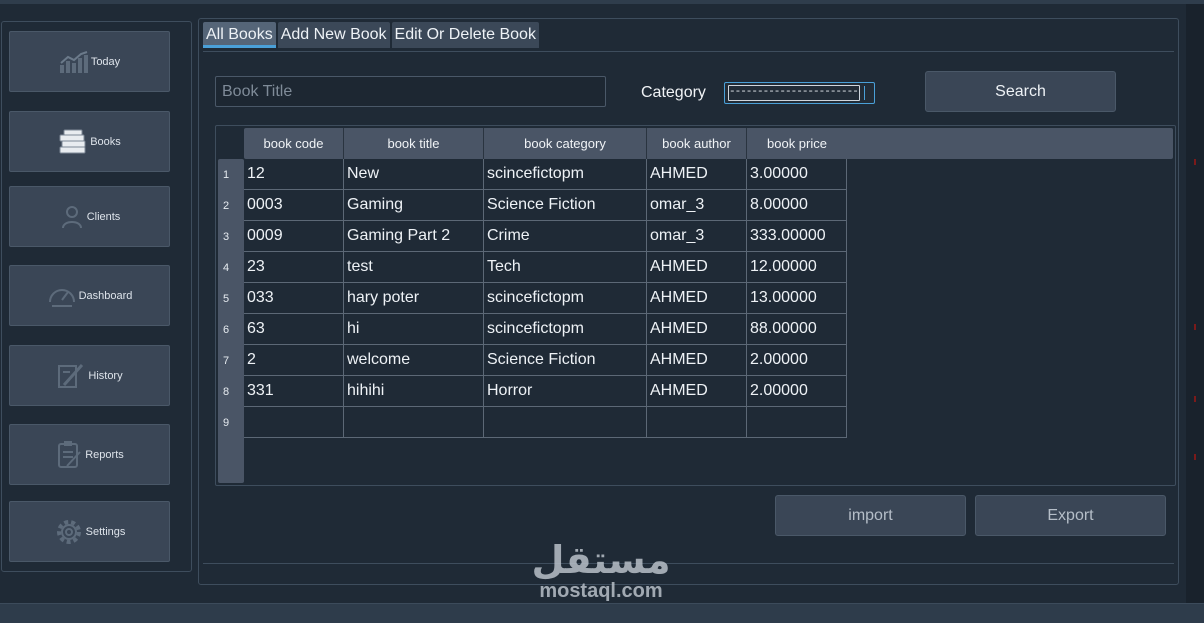 The width and height of the screenshot is (1204, 623). I want to click on table-cell: test, so click(414, 267).